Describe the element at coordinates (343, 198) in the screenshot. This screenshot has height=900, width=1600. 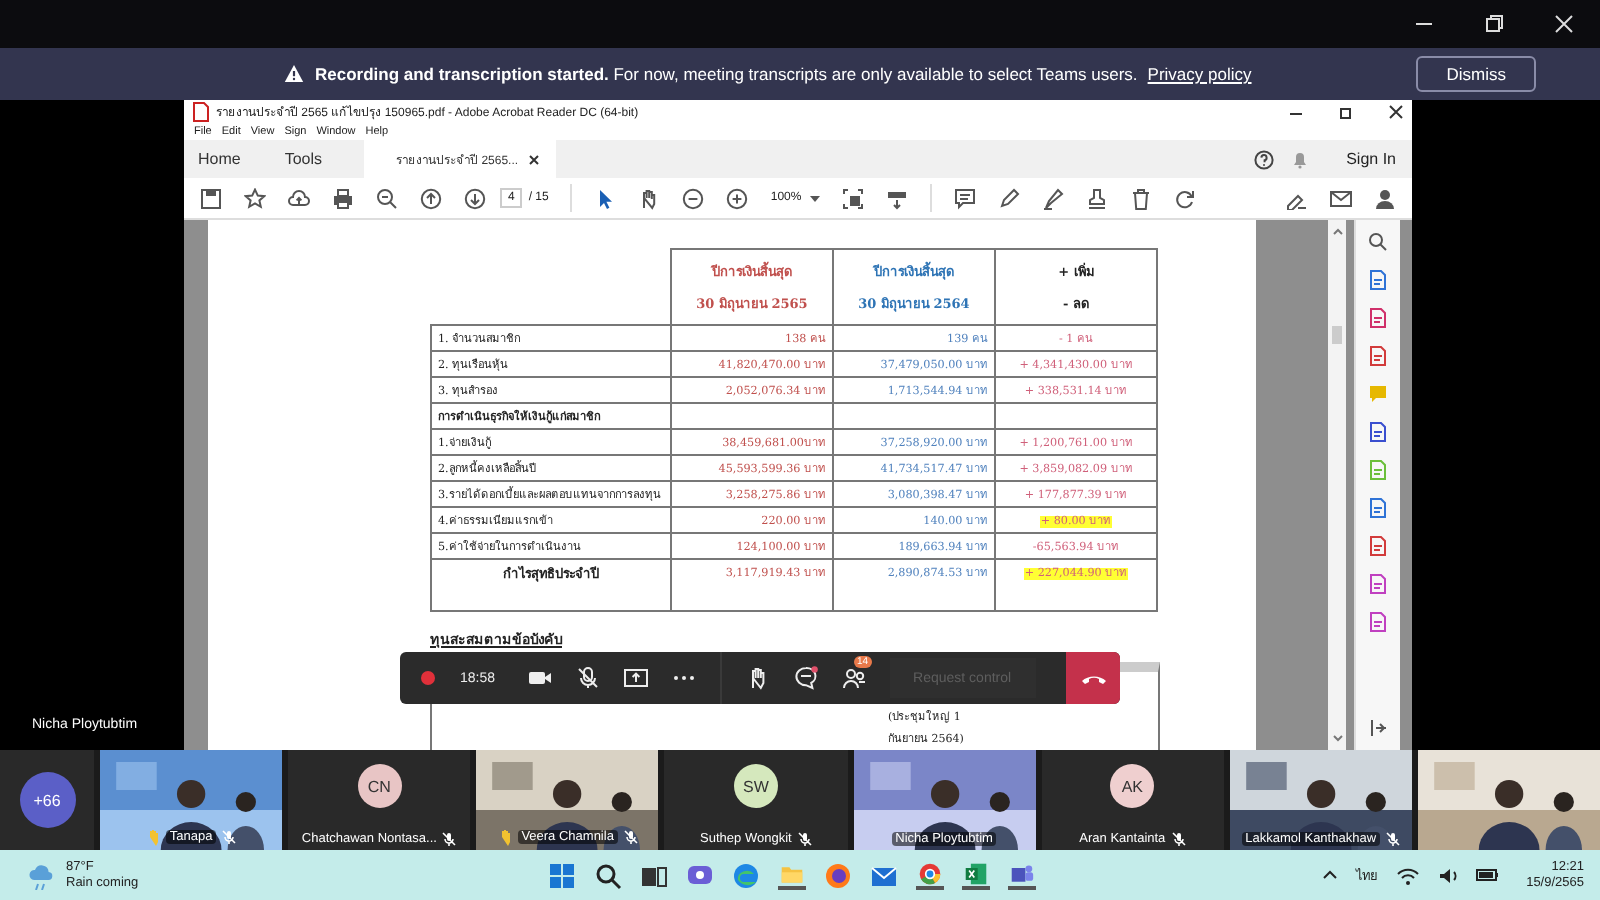
I see `print-icon` at that location.